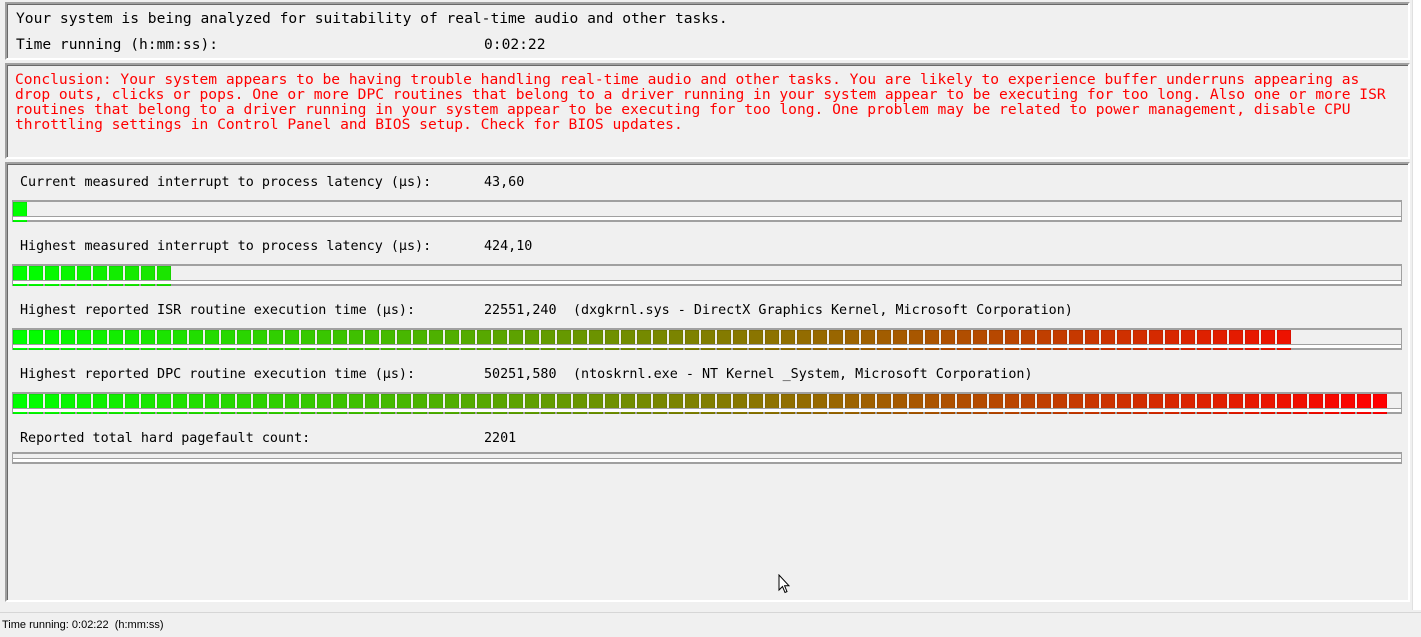 The height and width of the screenshot is (637, 1421). Describe the element at coordinates (784, 584) in the screenshot. I see `mouse-cursor-icon` at that location.